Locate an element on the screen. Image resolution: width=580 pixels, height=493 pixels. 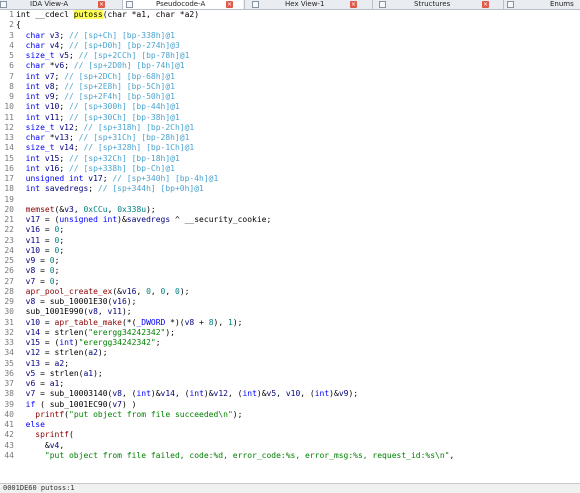
line-number: 6 is located at coordinates (11, 66).